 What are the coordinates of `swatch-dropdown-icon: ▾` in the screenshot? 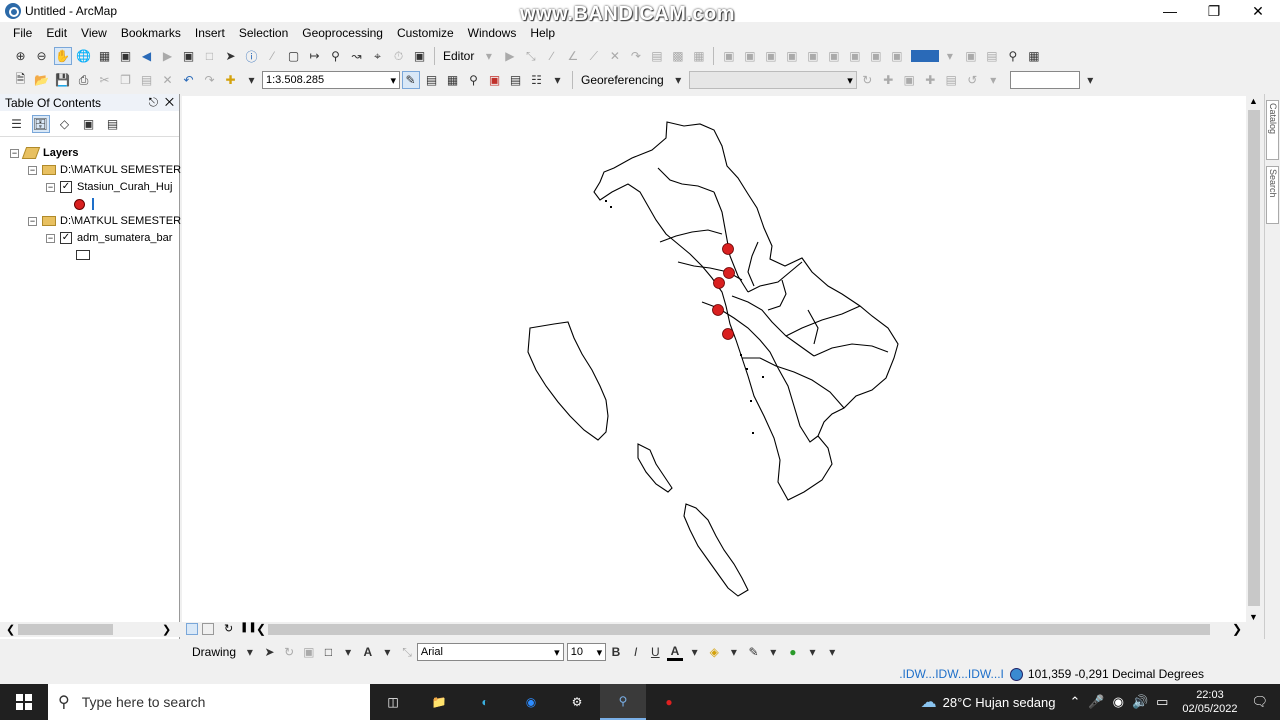 It's located at (950, 56).